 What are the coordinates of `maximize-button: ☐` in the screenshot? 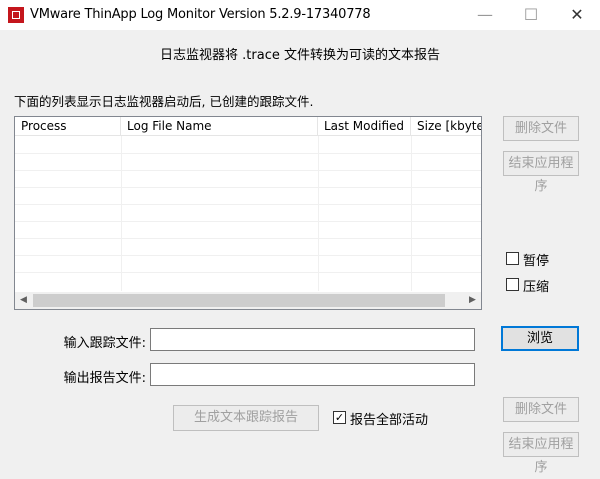 It's located at (531, 15).